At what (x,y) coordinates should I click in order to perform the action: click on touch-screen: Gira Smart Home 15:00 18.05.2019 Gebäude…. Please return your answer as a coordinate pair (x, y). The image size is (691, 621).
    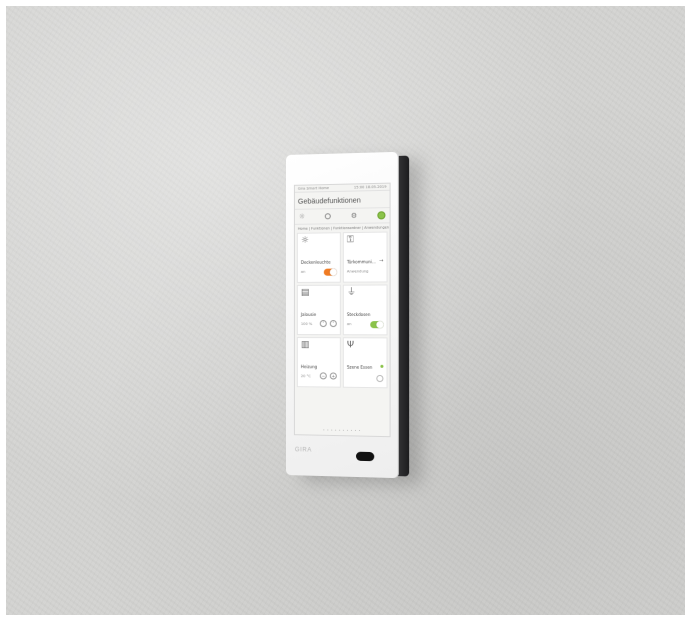
    Looking at the image, I should click on (342, 310).